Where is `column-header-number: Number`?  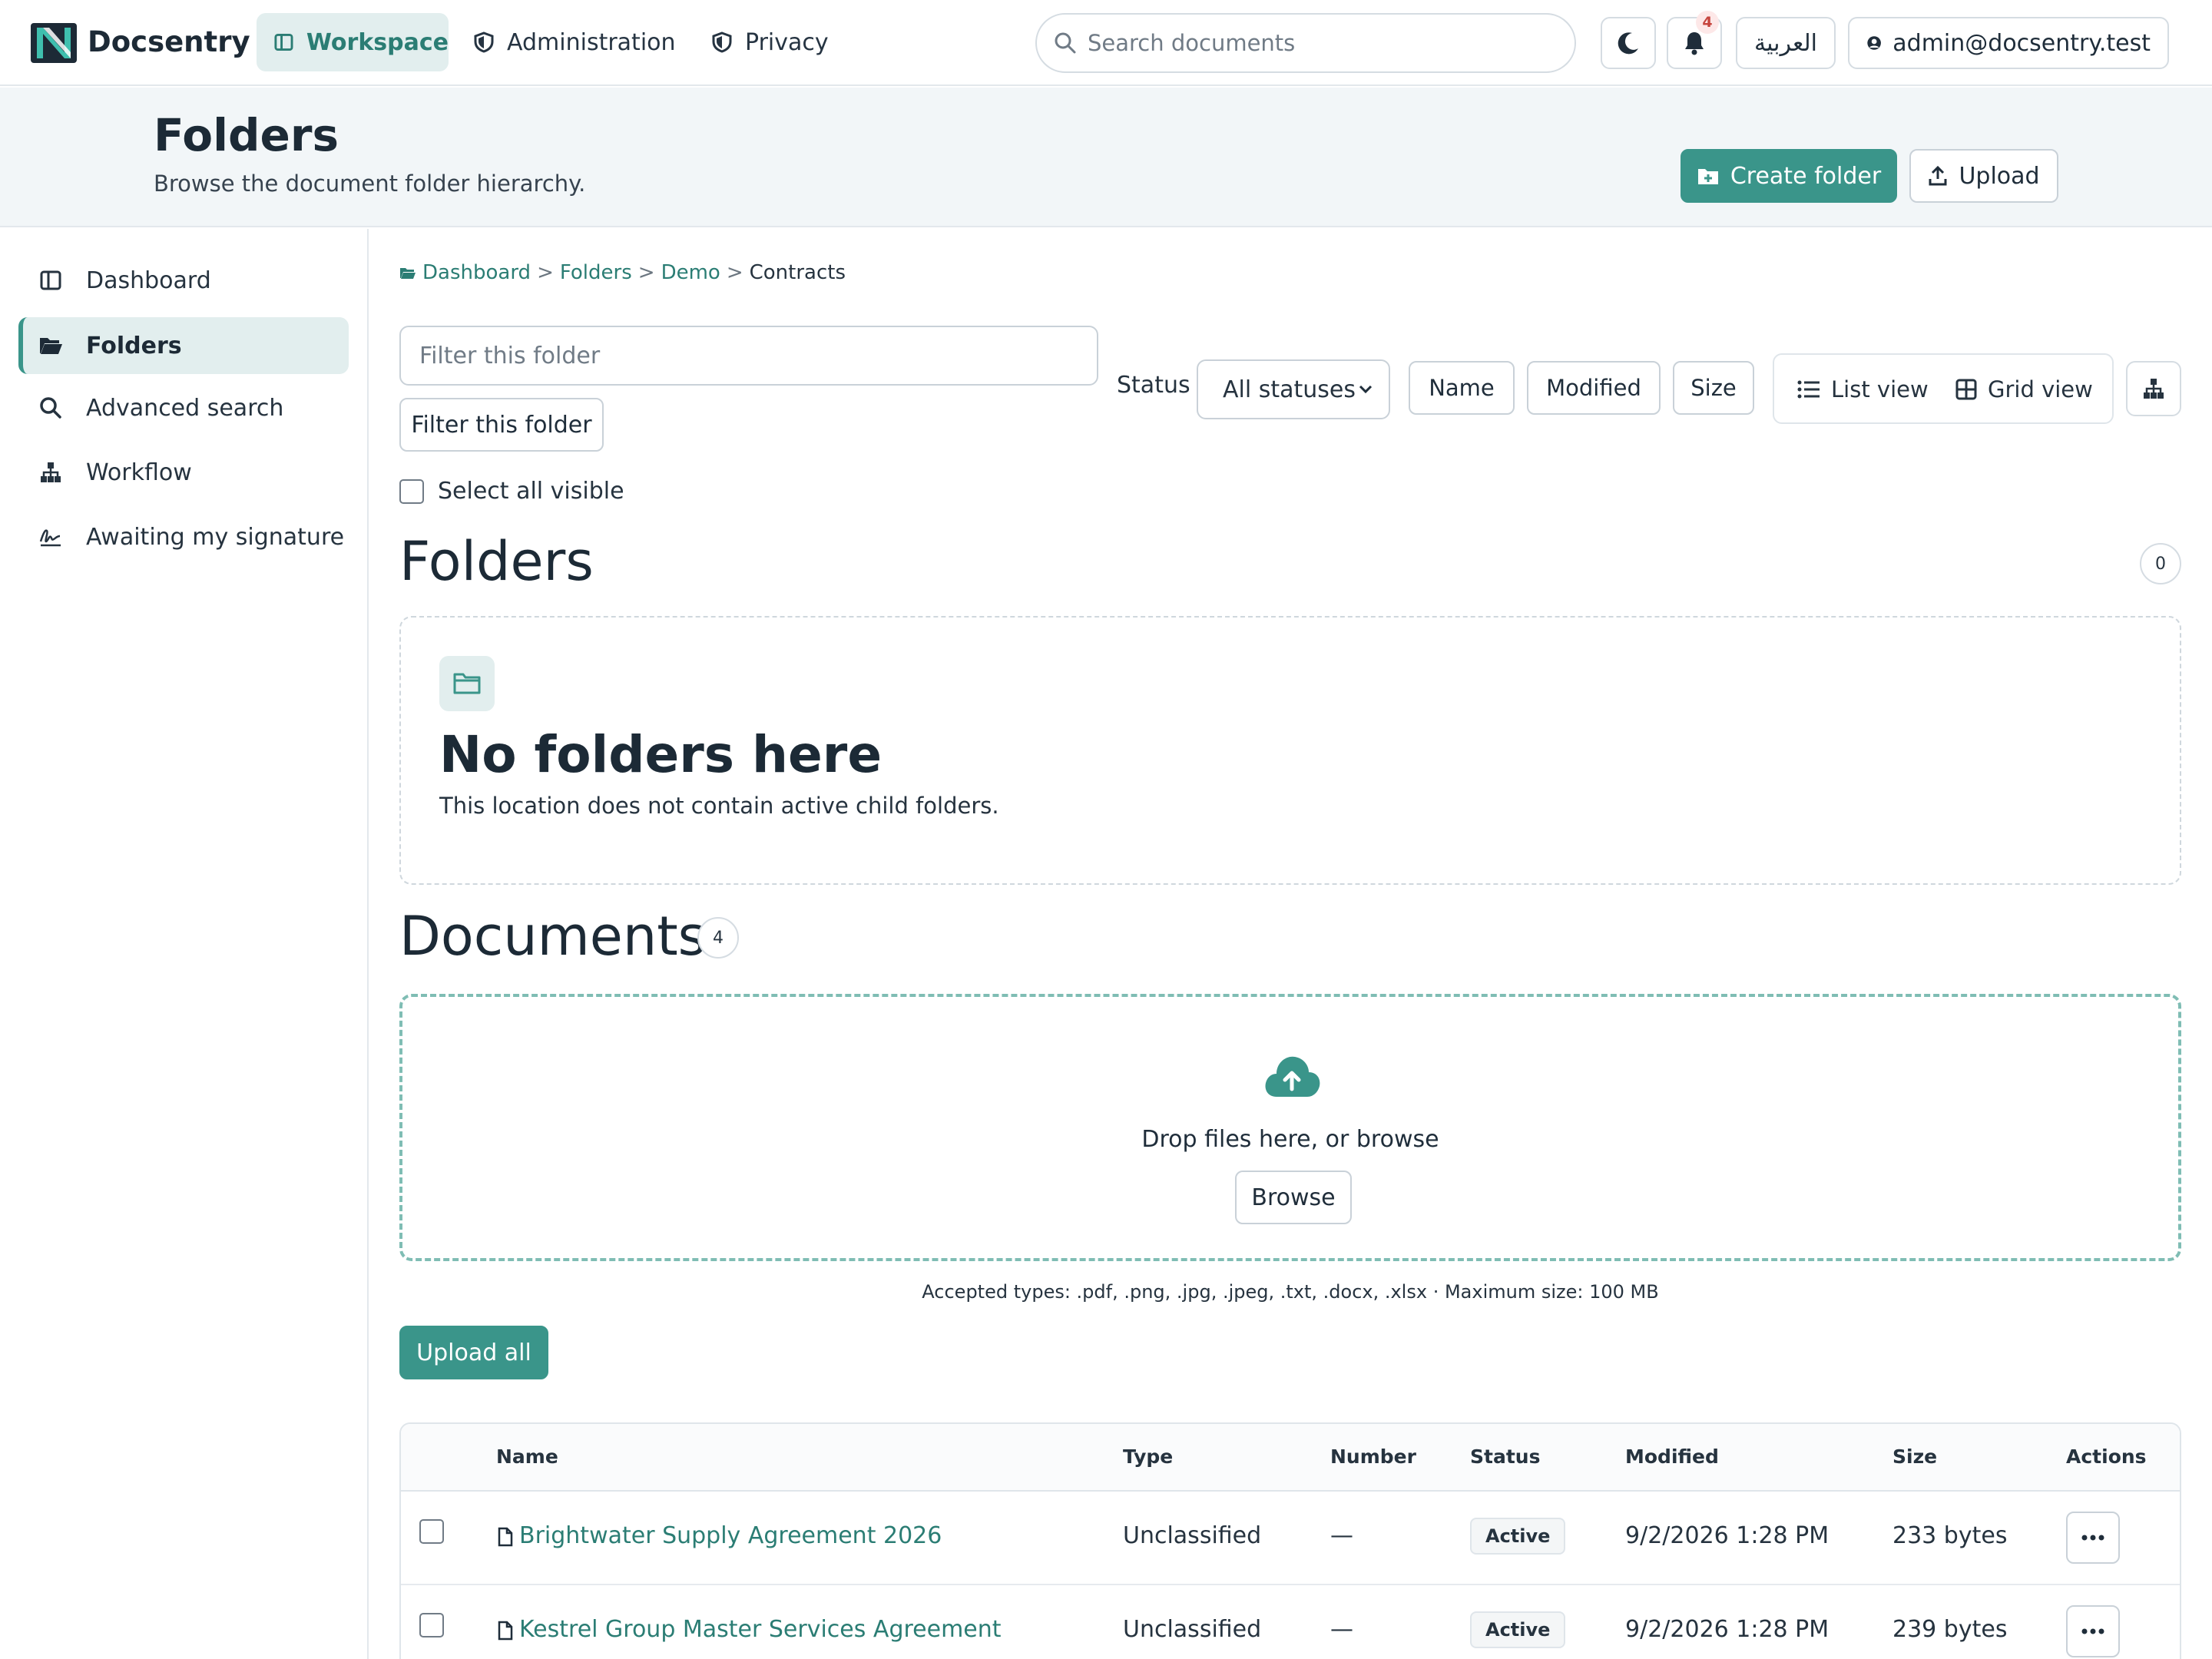 column-header-number: Number is located at coordinates (1373, 1457).